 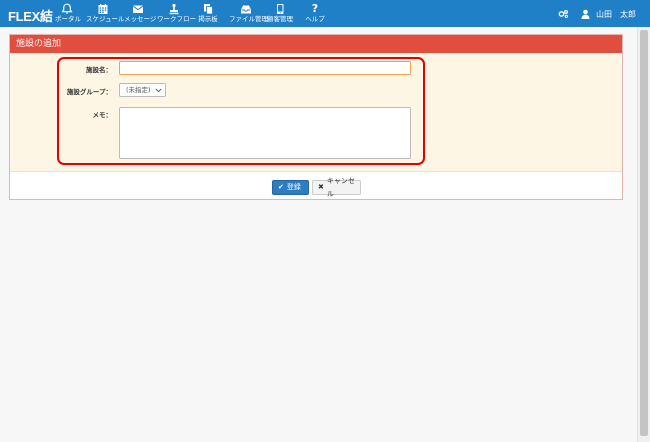 What do you see at coordinates (138, 9) in the screenshot?
I see `envelope-icon` at bounding box center [138, 9].